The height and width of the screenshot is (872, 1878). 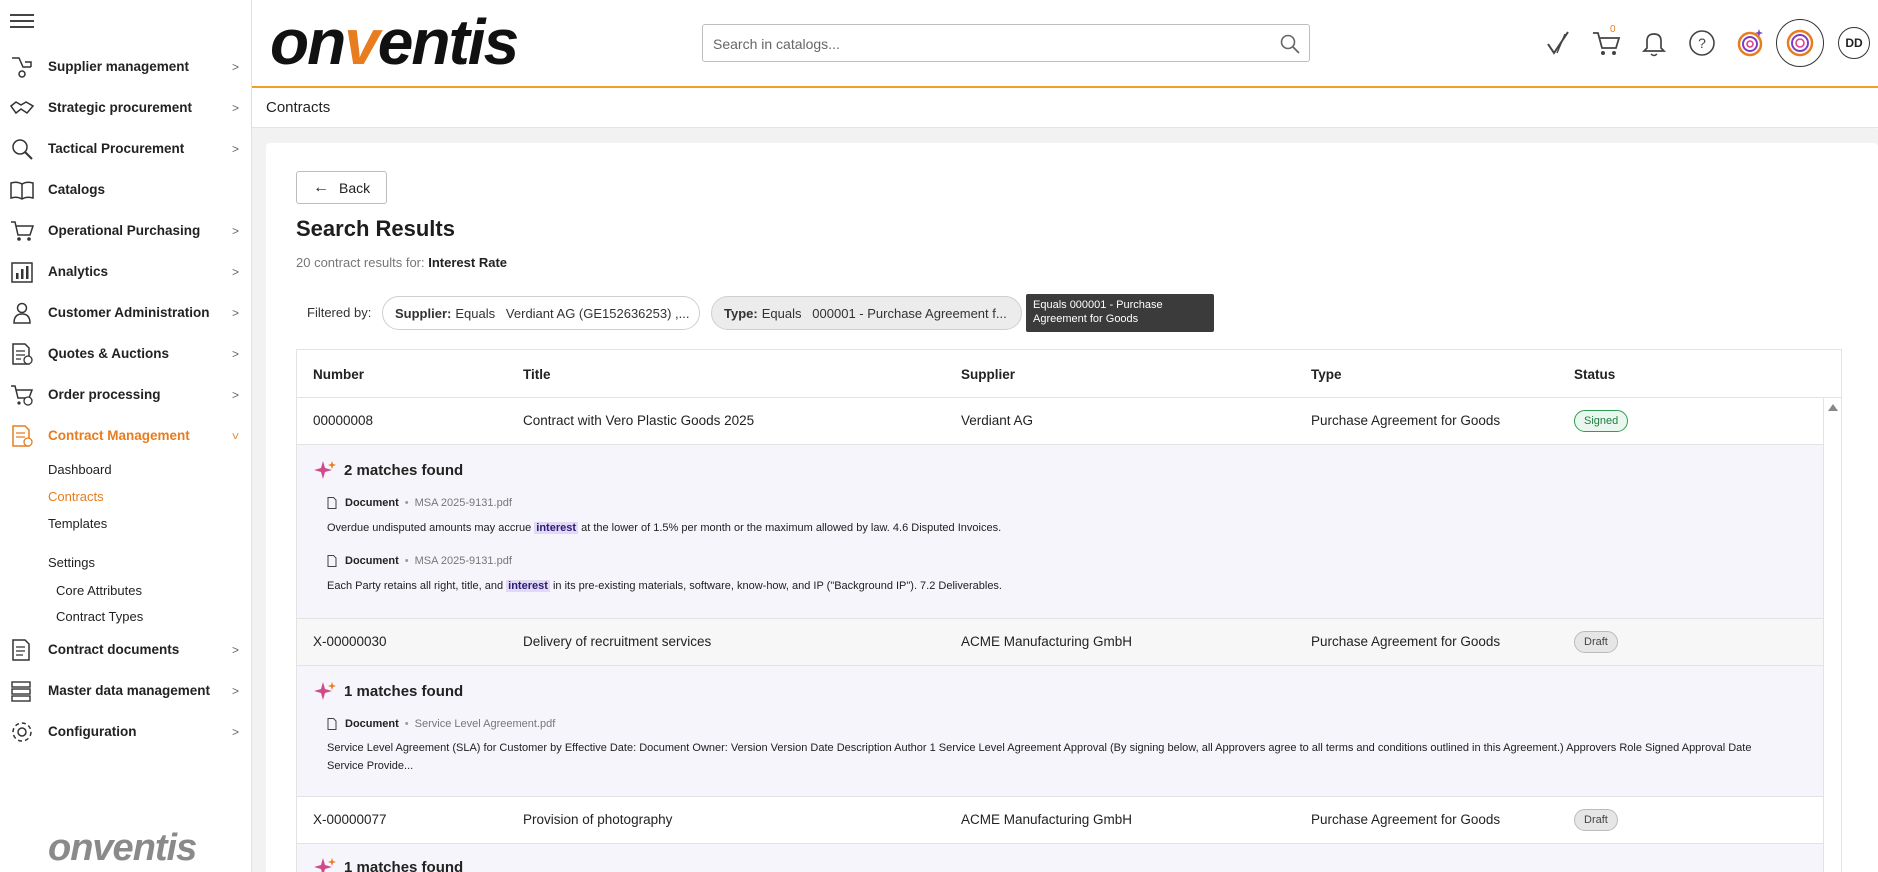 What do you see at coordinates (126, 148) in the screenshot?
I see `sidebar-item-tactical-procurement: Tactical Procurement >` at bounding box center [126, 148].